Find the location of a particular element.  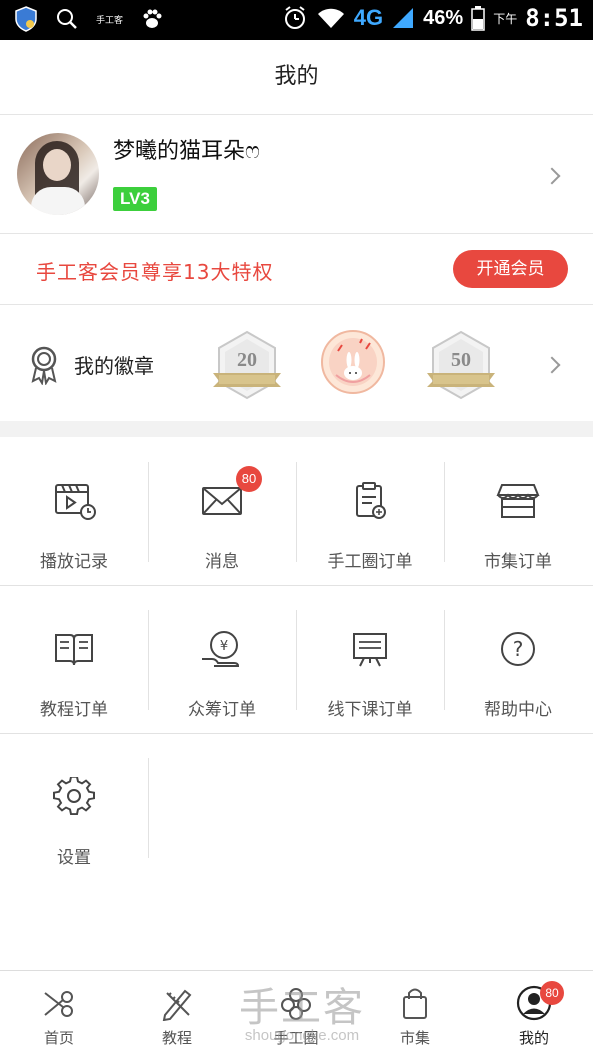

badge-50-label: 50 is located at coordinates (461, 360).